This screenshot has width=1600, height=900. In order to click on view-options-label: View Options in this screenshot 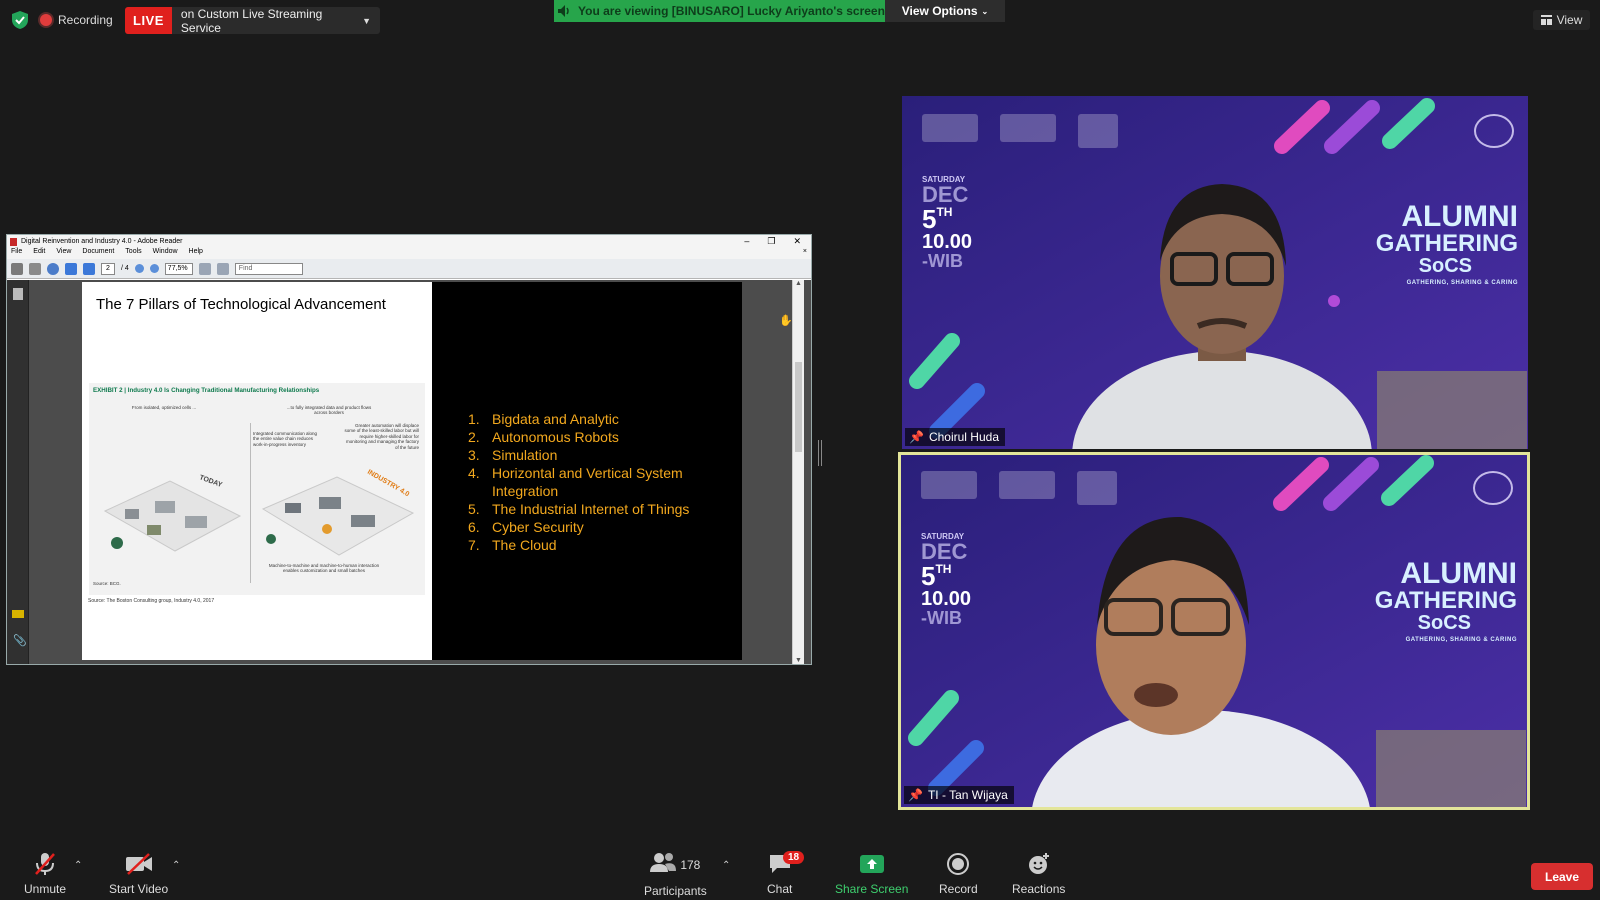, I will do `click(939, 11)`.